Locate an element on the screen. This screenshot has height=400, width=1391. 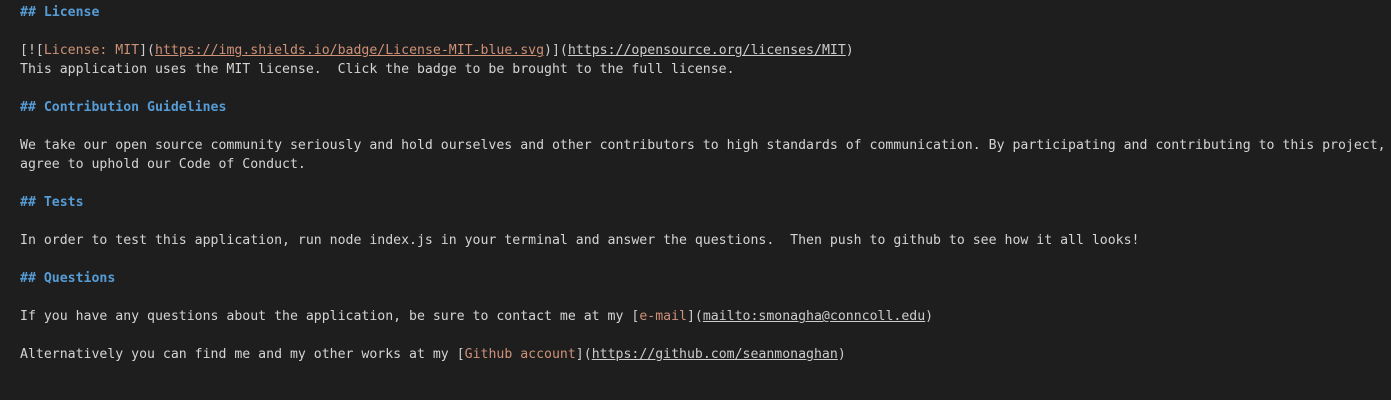
license-heading: License is located at coordinates (71, 12).